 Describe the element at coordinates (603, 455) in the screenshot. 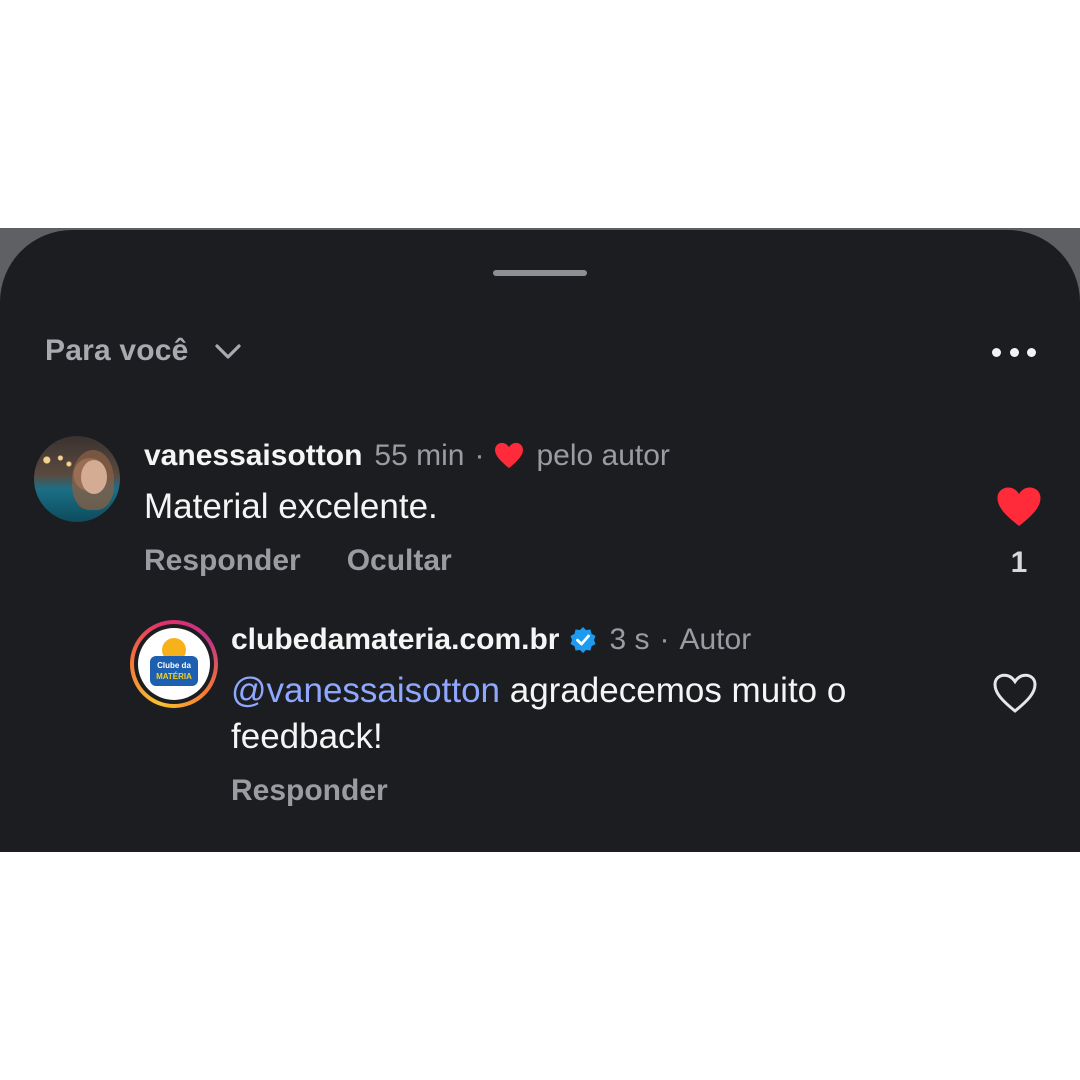

I see `liked-by-author-label: pelo autor` at that location.